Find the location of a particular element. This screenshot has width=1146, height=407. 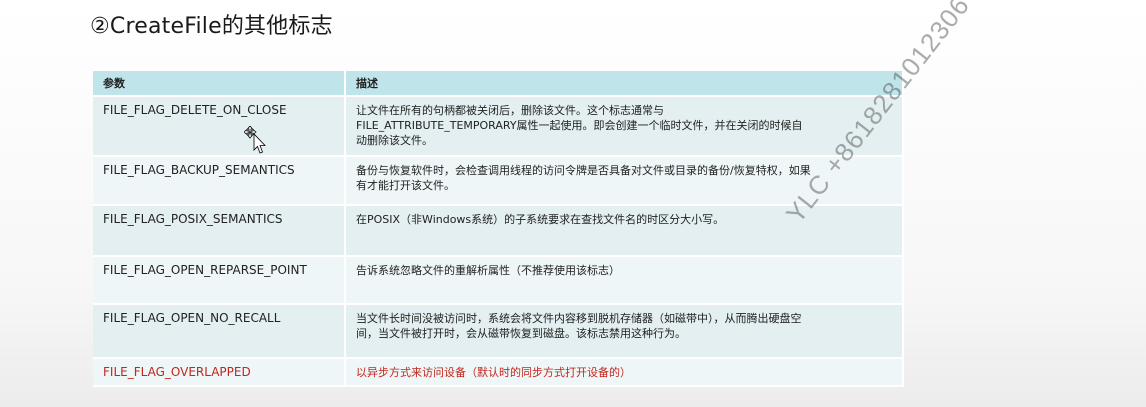

column-header-desc: 描述 is located at coordinates (624, 84).